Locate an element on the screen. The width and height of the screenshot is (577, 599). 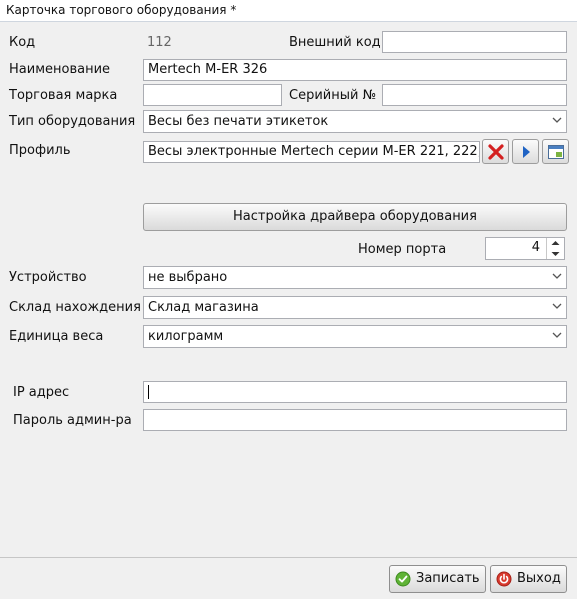
ip-label: IP адрес is located at coordinates (41, 392).